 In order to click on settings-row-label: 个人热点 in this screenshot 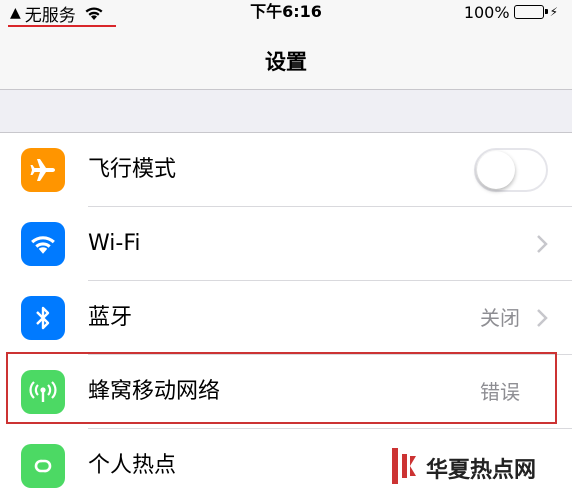, I will do `click(132, 465)`.